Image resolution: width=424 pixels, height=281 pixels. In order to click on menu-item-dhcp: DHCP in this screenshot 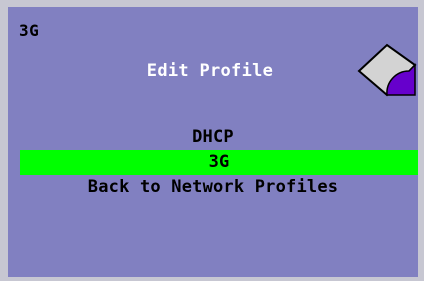, I will do `click(213, 137)`.